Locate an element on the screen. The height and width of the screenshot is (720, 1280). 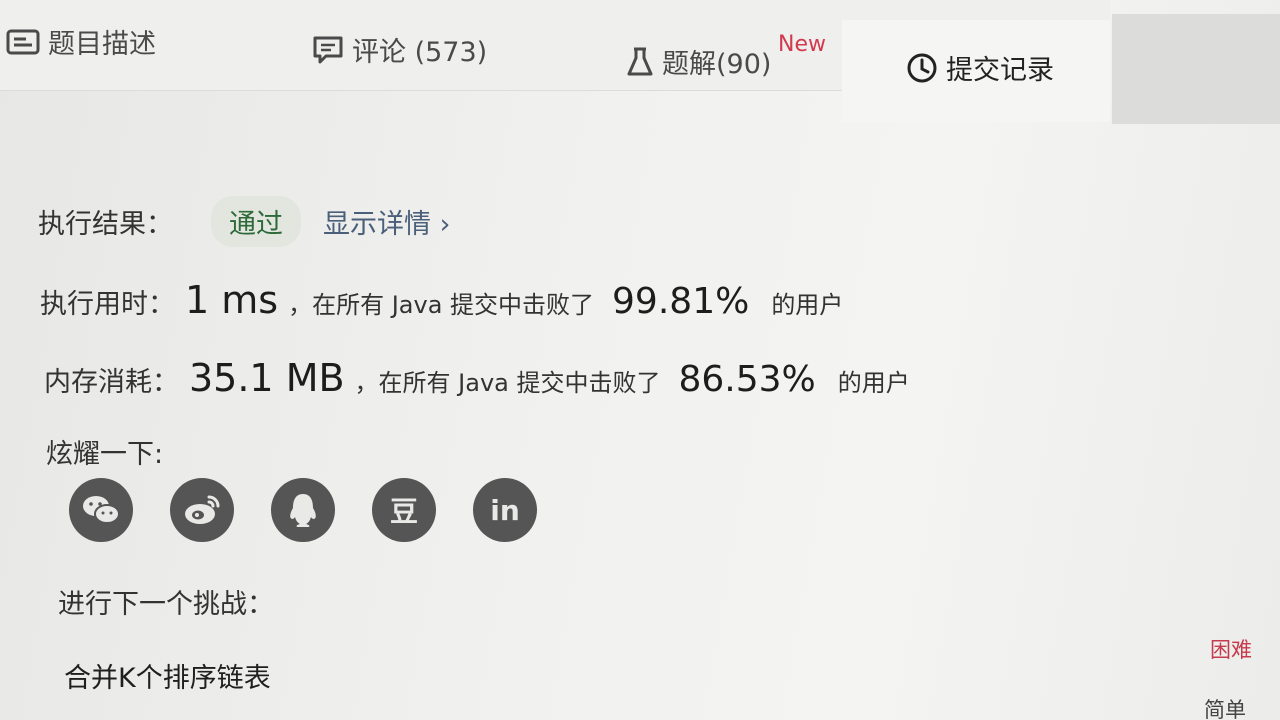
wechat-icon is located at coordinates (101, 510).